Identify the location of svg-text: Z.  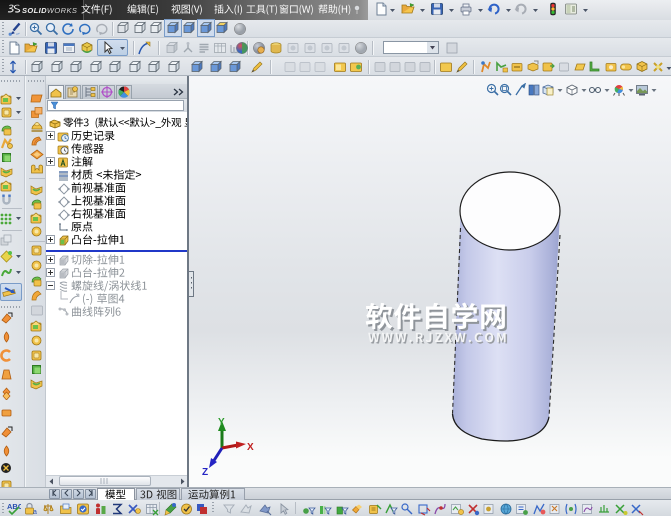
(205, 472).